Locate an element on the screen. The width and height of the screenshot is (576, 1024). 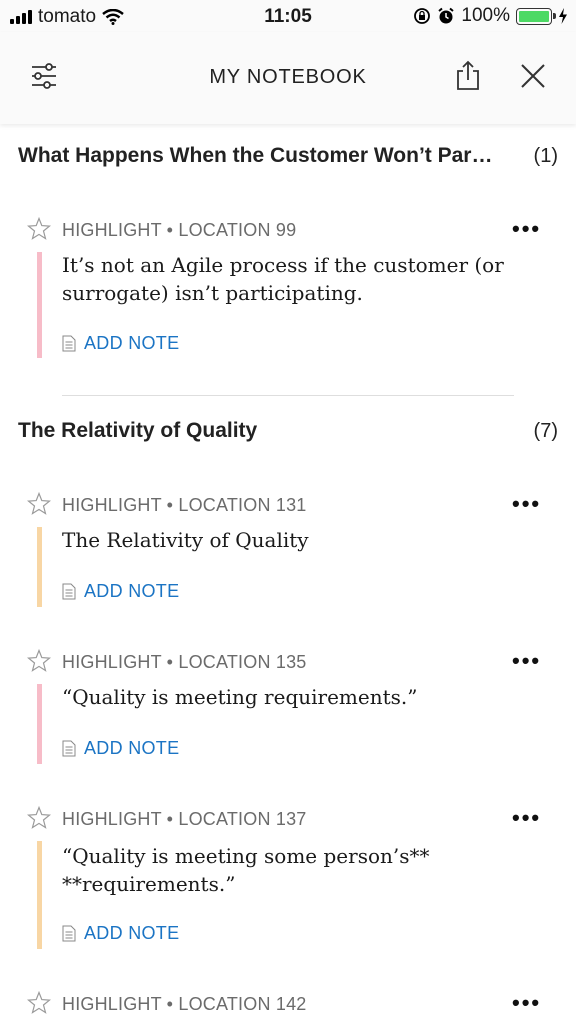
rotation-lock-icon is located at coordinates (422, 16).